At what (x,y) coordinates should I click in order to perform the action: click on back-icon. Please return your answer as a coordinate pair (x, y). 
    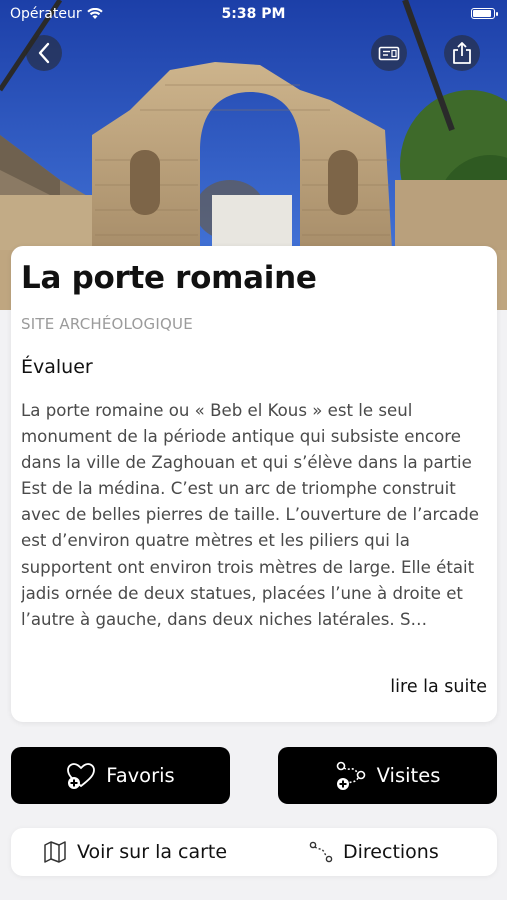
    Looking at the image, I should click on (44, 53).